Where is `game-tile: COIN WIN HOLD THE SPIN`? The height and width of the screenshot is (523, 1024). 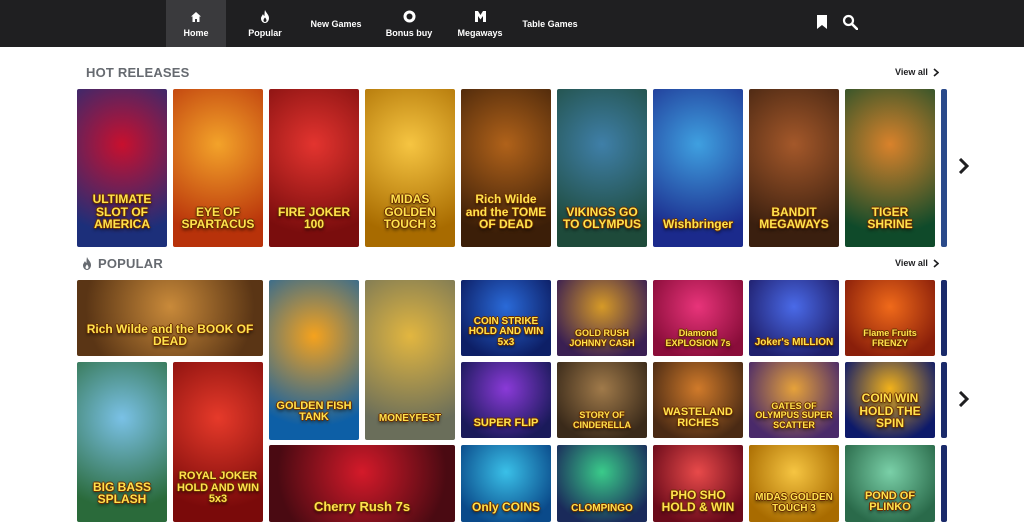
game-tile: COIN WIN HOLD THE SPIN is located at coordinates (890, 400).